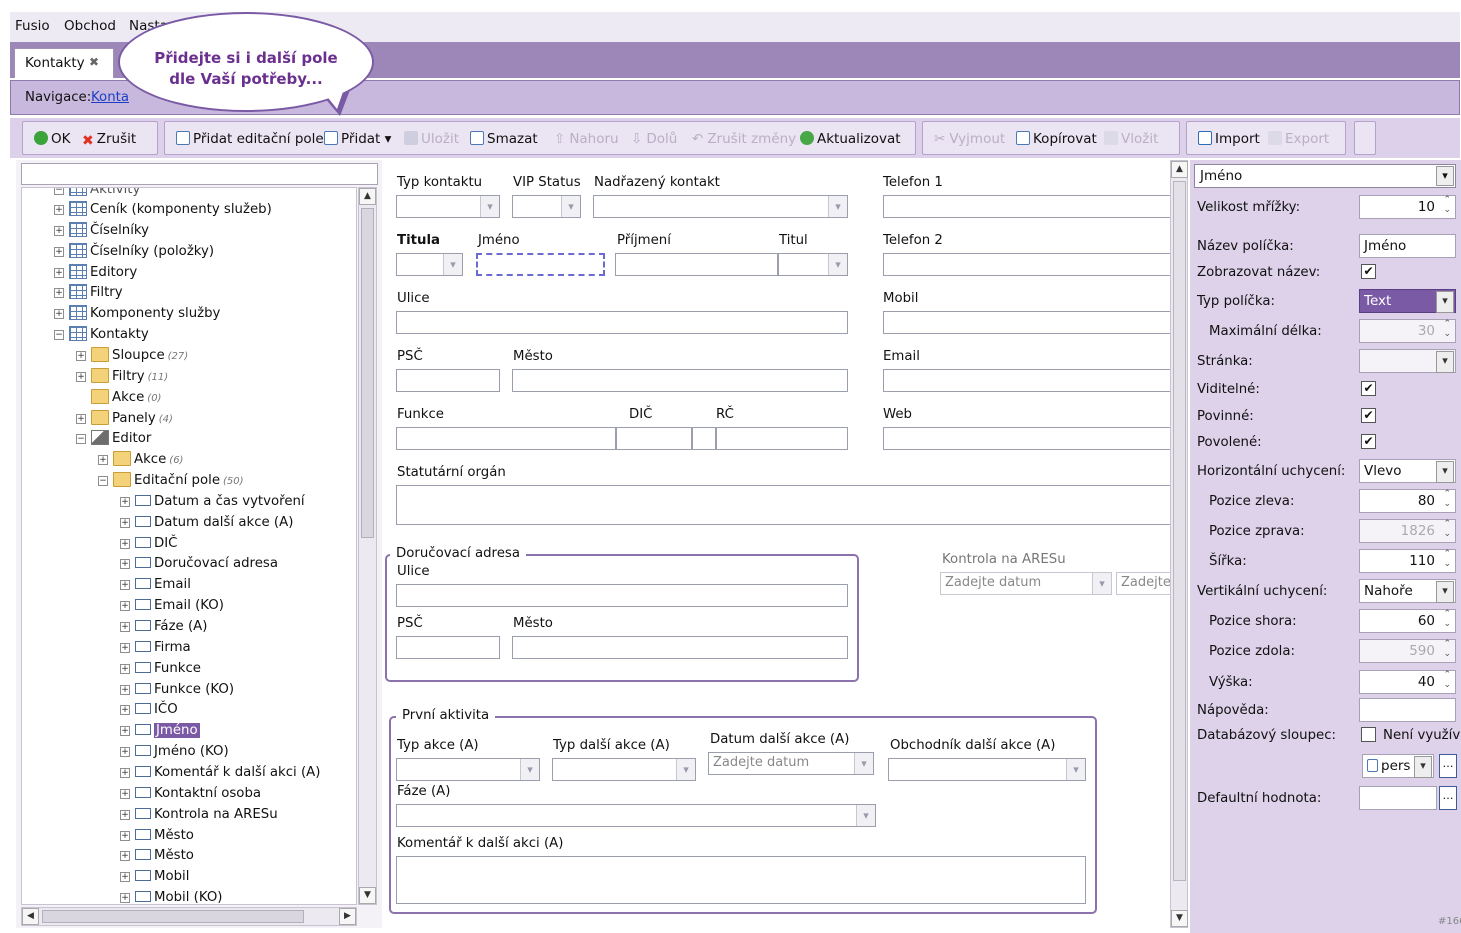 The height and width of the screenshot is (933, 1461). Describe the element at coordinates (347, 916) in the screenshot. I see `scroll-right-icon: ▶` at that location.